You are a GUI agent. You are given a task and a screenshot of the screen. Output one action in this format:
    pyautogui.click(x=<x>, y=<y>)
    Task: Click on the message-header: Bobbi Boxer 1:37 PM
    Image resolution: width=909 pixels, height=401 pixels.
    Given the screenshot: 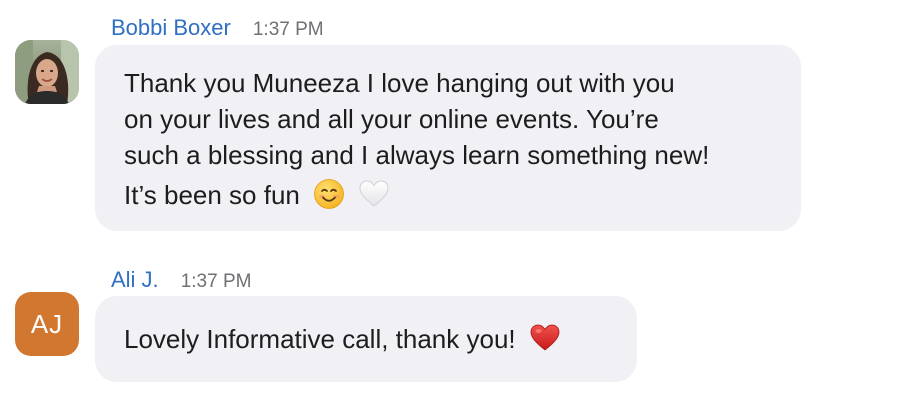 What is the action you would take?
    pyautogui.click(x=217, y=29)
    